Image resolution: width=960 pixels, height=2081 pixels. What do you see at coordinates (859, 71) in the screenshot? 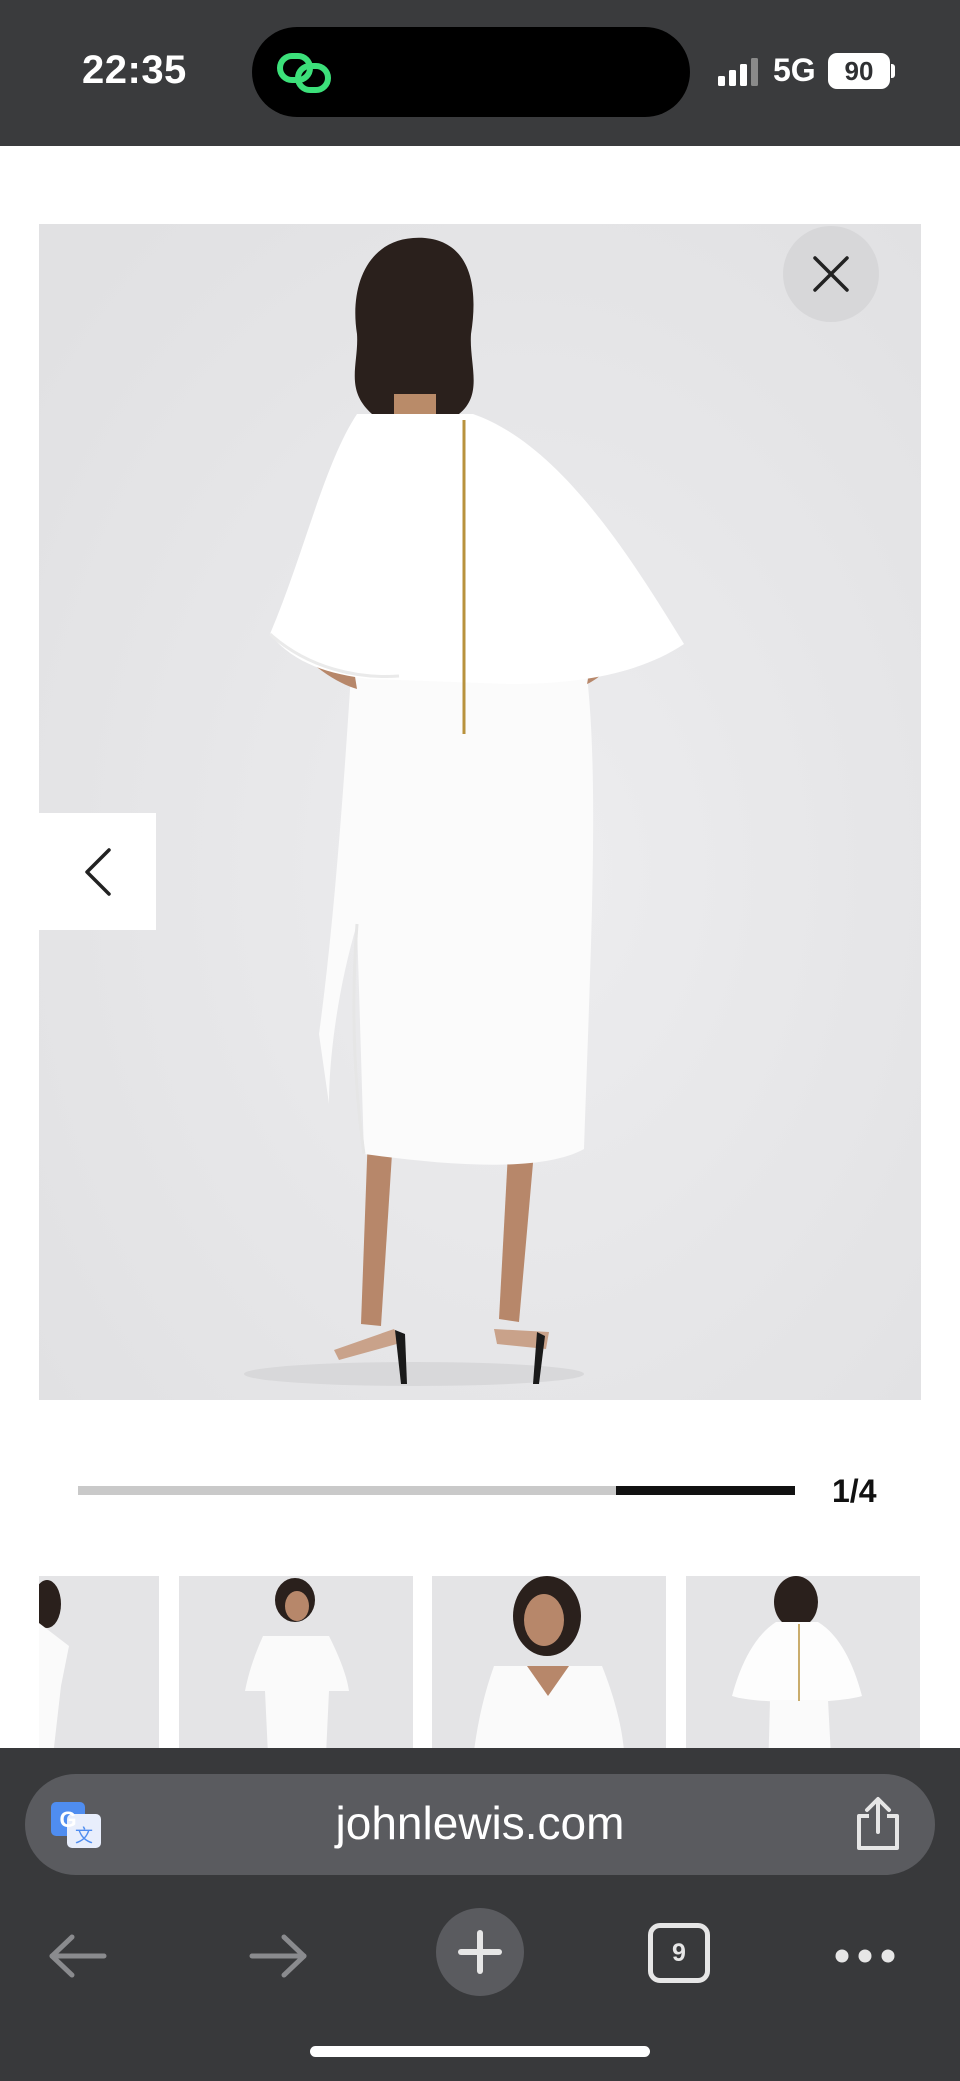
I see `battery-indicator: 90` at bounding box center [859, 71].